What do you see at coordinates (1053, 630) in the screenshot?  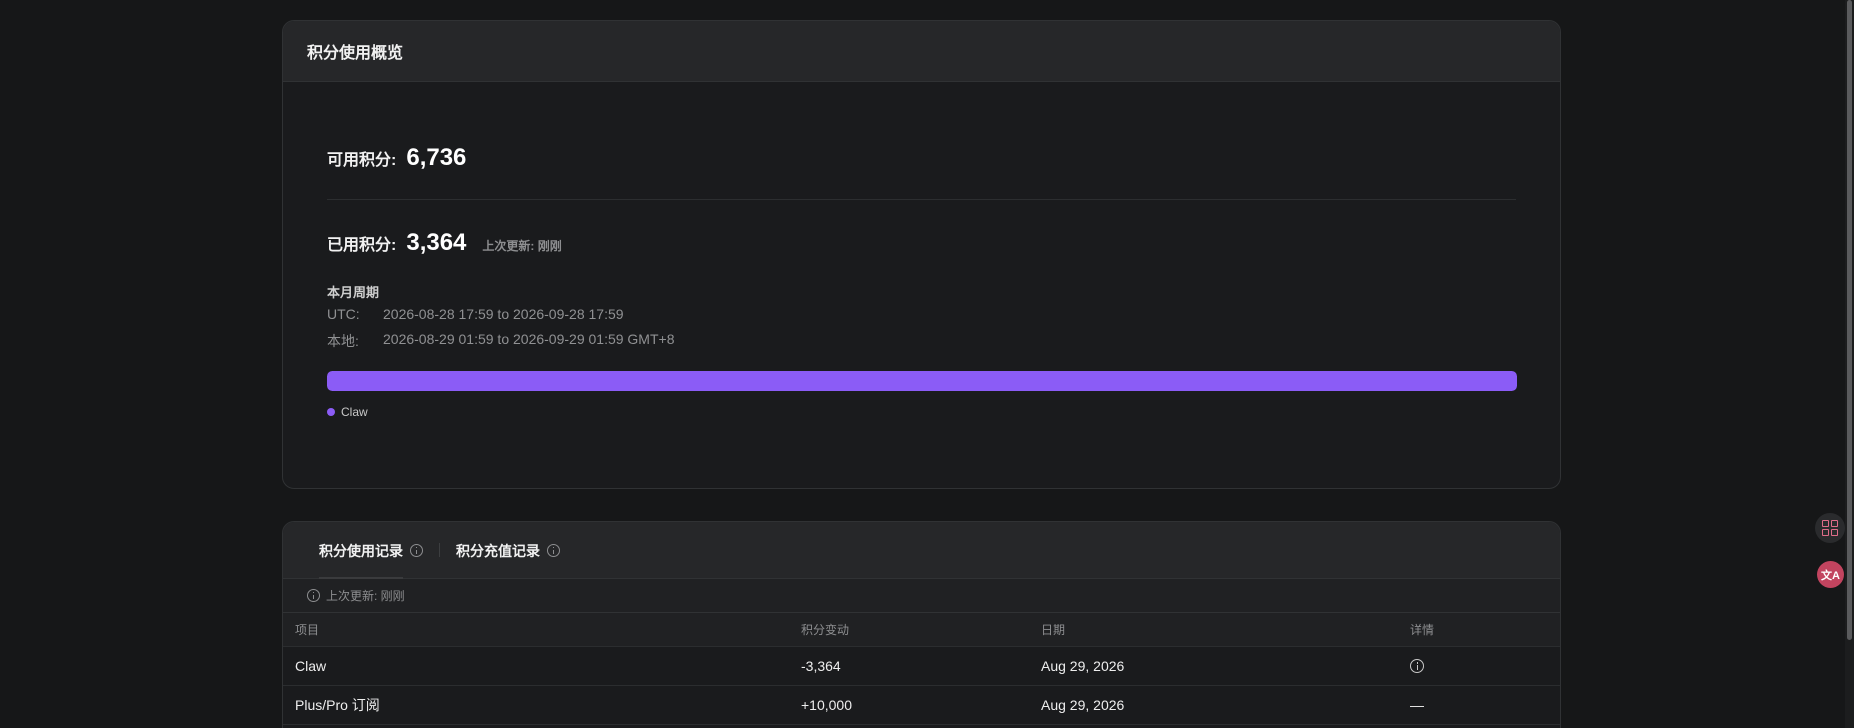 I see `col-date: 日期` at bounding box center [1053, 630].